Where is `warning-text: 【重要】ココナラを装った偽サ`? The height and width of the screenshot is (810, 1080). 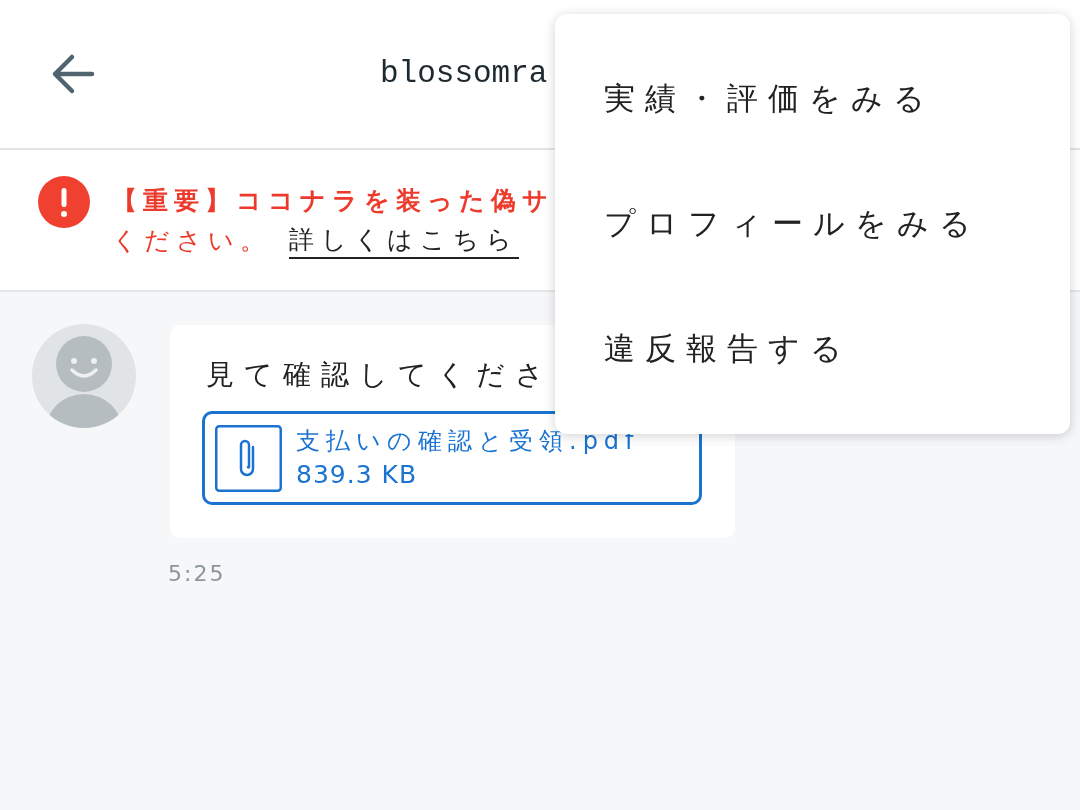
warning-text: 【重要】ココナラを装った偽サ is located at coordinates (333, 201).